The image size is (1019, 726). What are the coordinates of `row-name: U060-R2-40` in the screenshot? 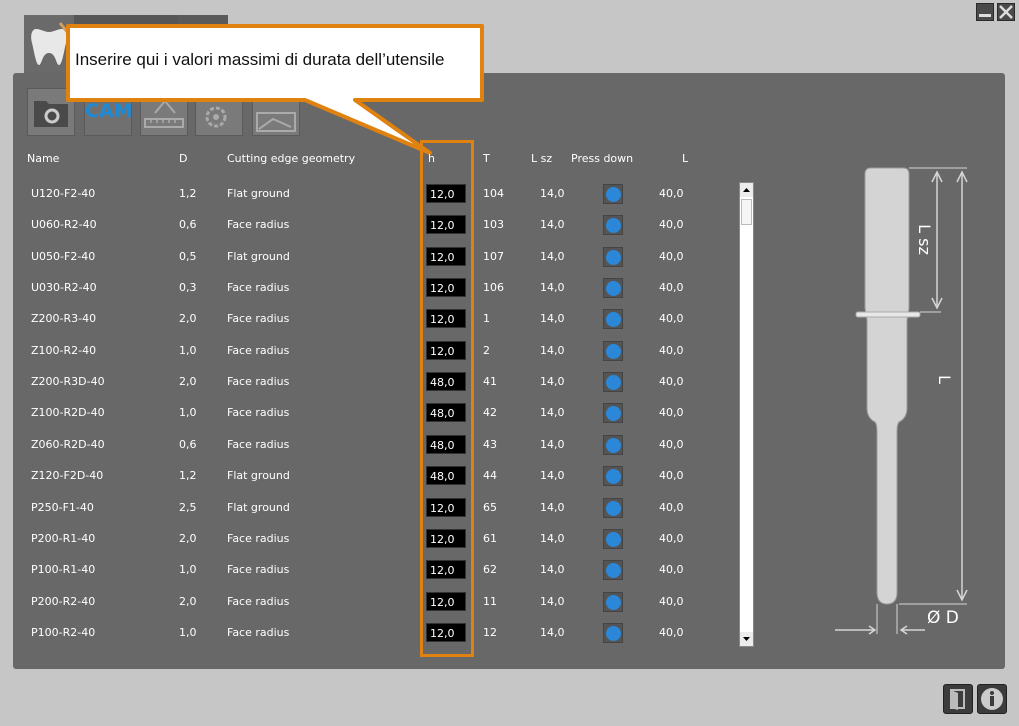 It's located at (64, 224).